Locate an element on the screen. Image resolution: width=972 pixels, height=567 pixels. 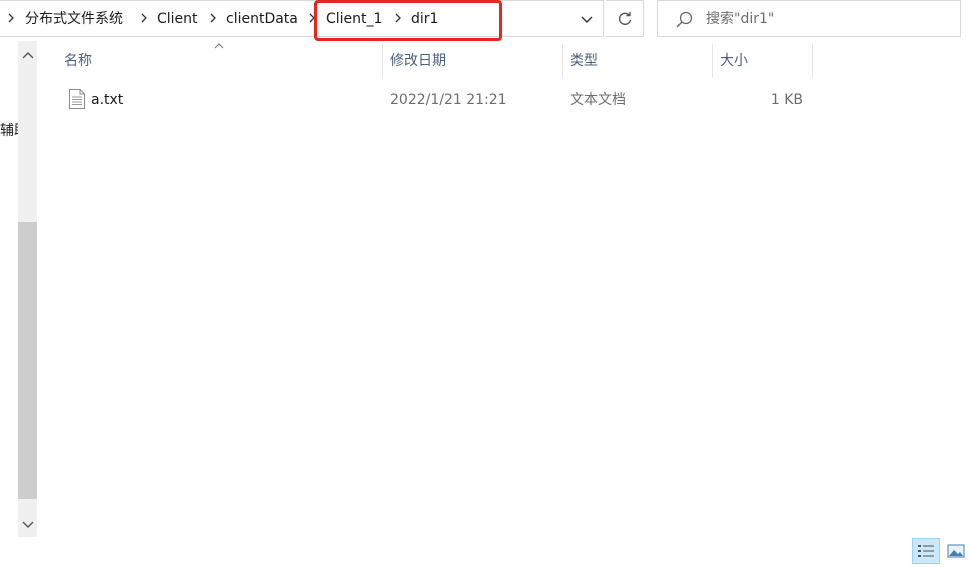
refresh-button is located at coordinates (625, 18).